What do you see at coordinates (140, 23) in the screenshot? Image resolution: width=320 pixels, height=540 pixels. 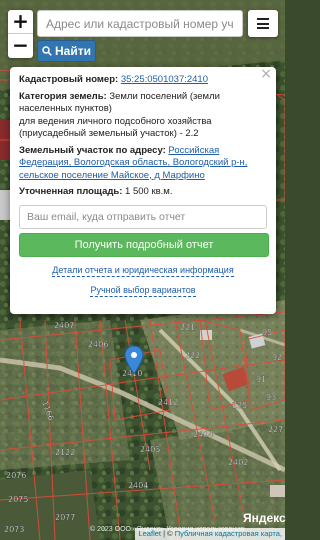 I see `search-input` at bounding box center [140, 23].